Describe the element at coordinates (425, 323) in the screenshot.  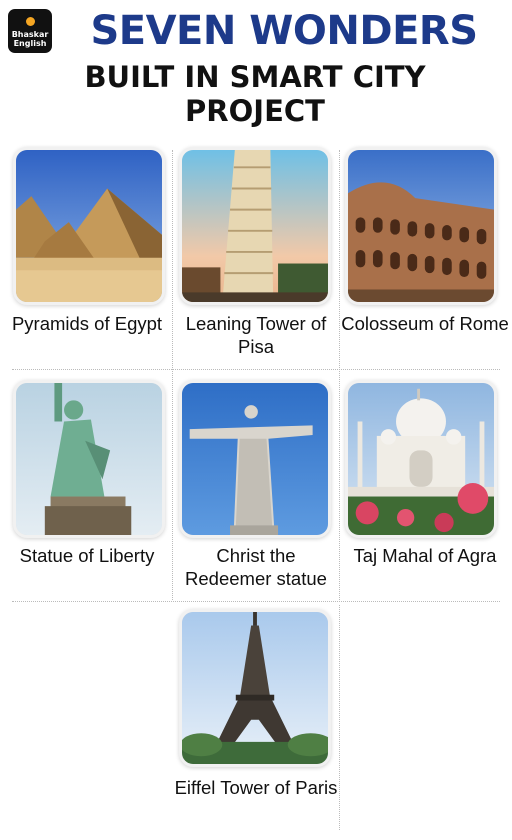
I see `wonder-label: Colosseum of Rome` at that location.